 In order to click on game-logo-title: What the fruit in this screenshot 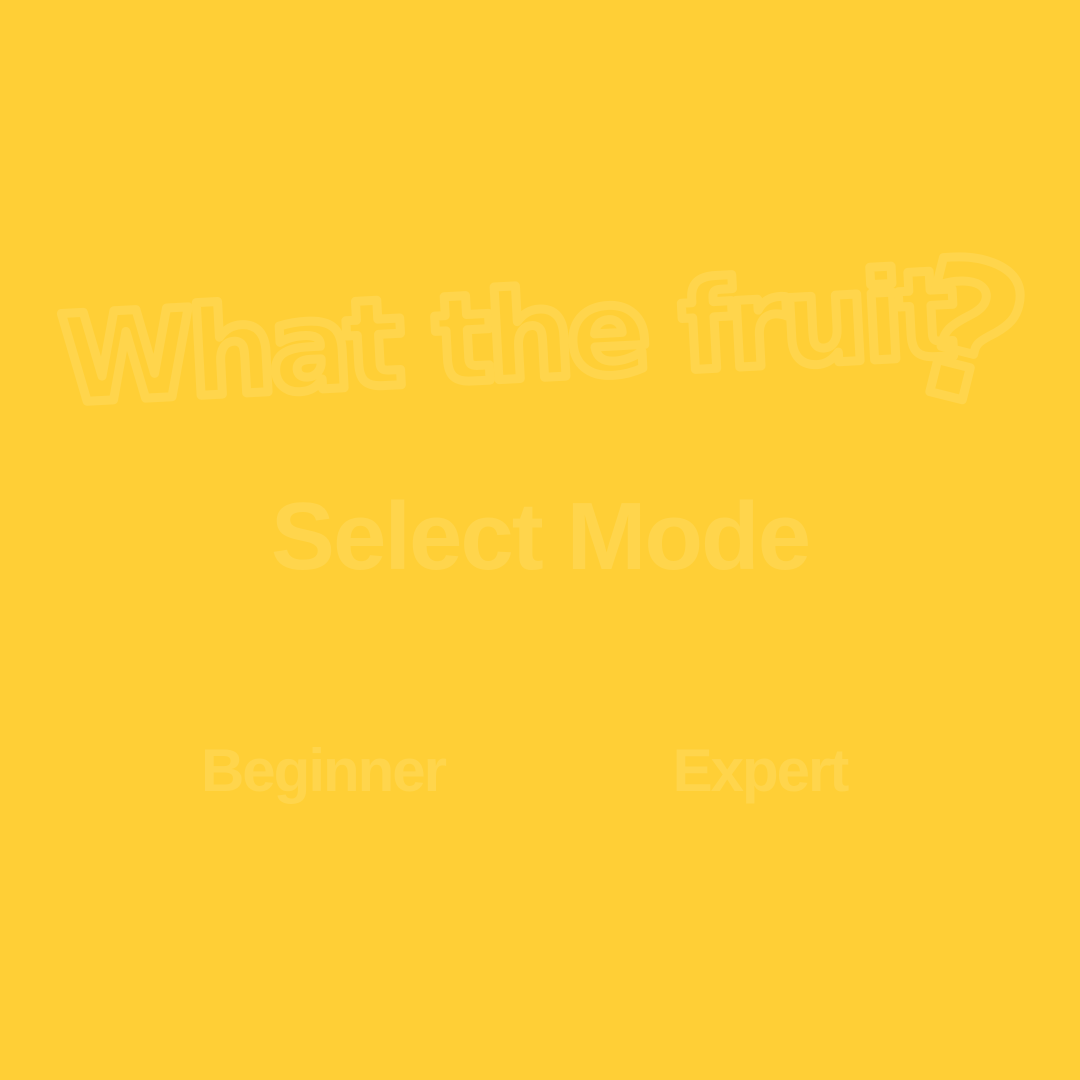, I will do `click(507, 334)`.